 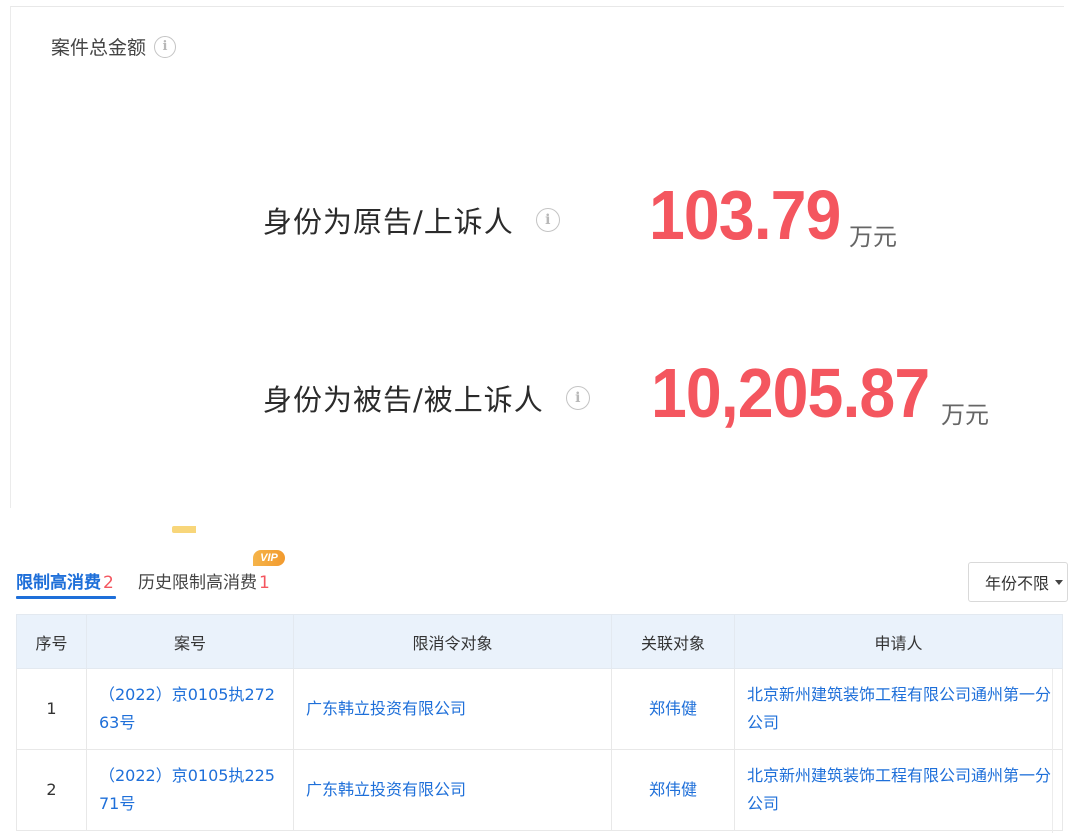 What do you see at coordinates (51, 641) in the screenshot?
I see `col-seq: 序号` at bounding box center [51, 641].